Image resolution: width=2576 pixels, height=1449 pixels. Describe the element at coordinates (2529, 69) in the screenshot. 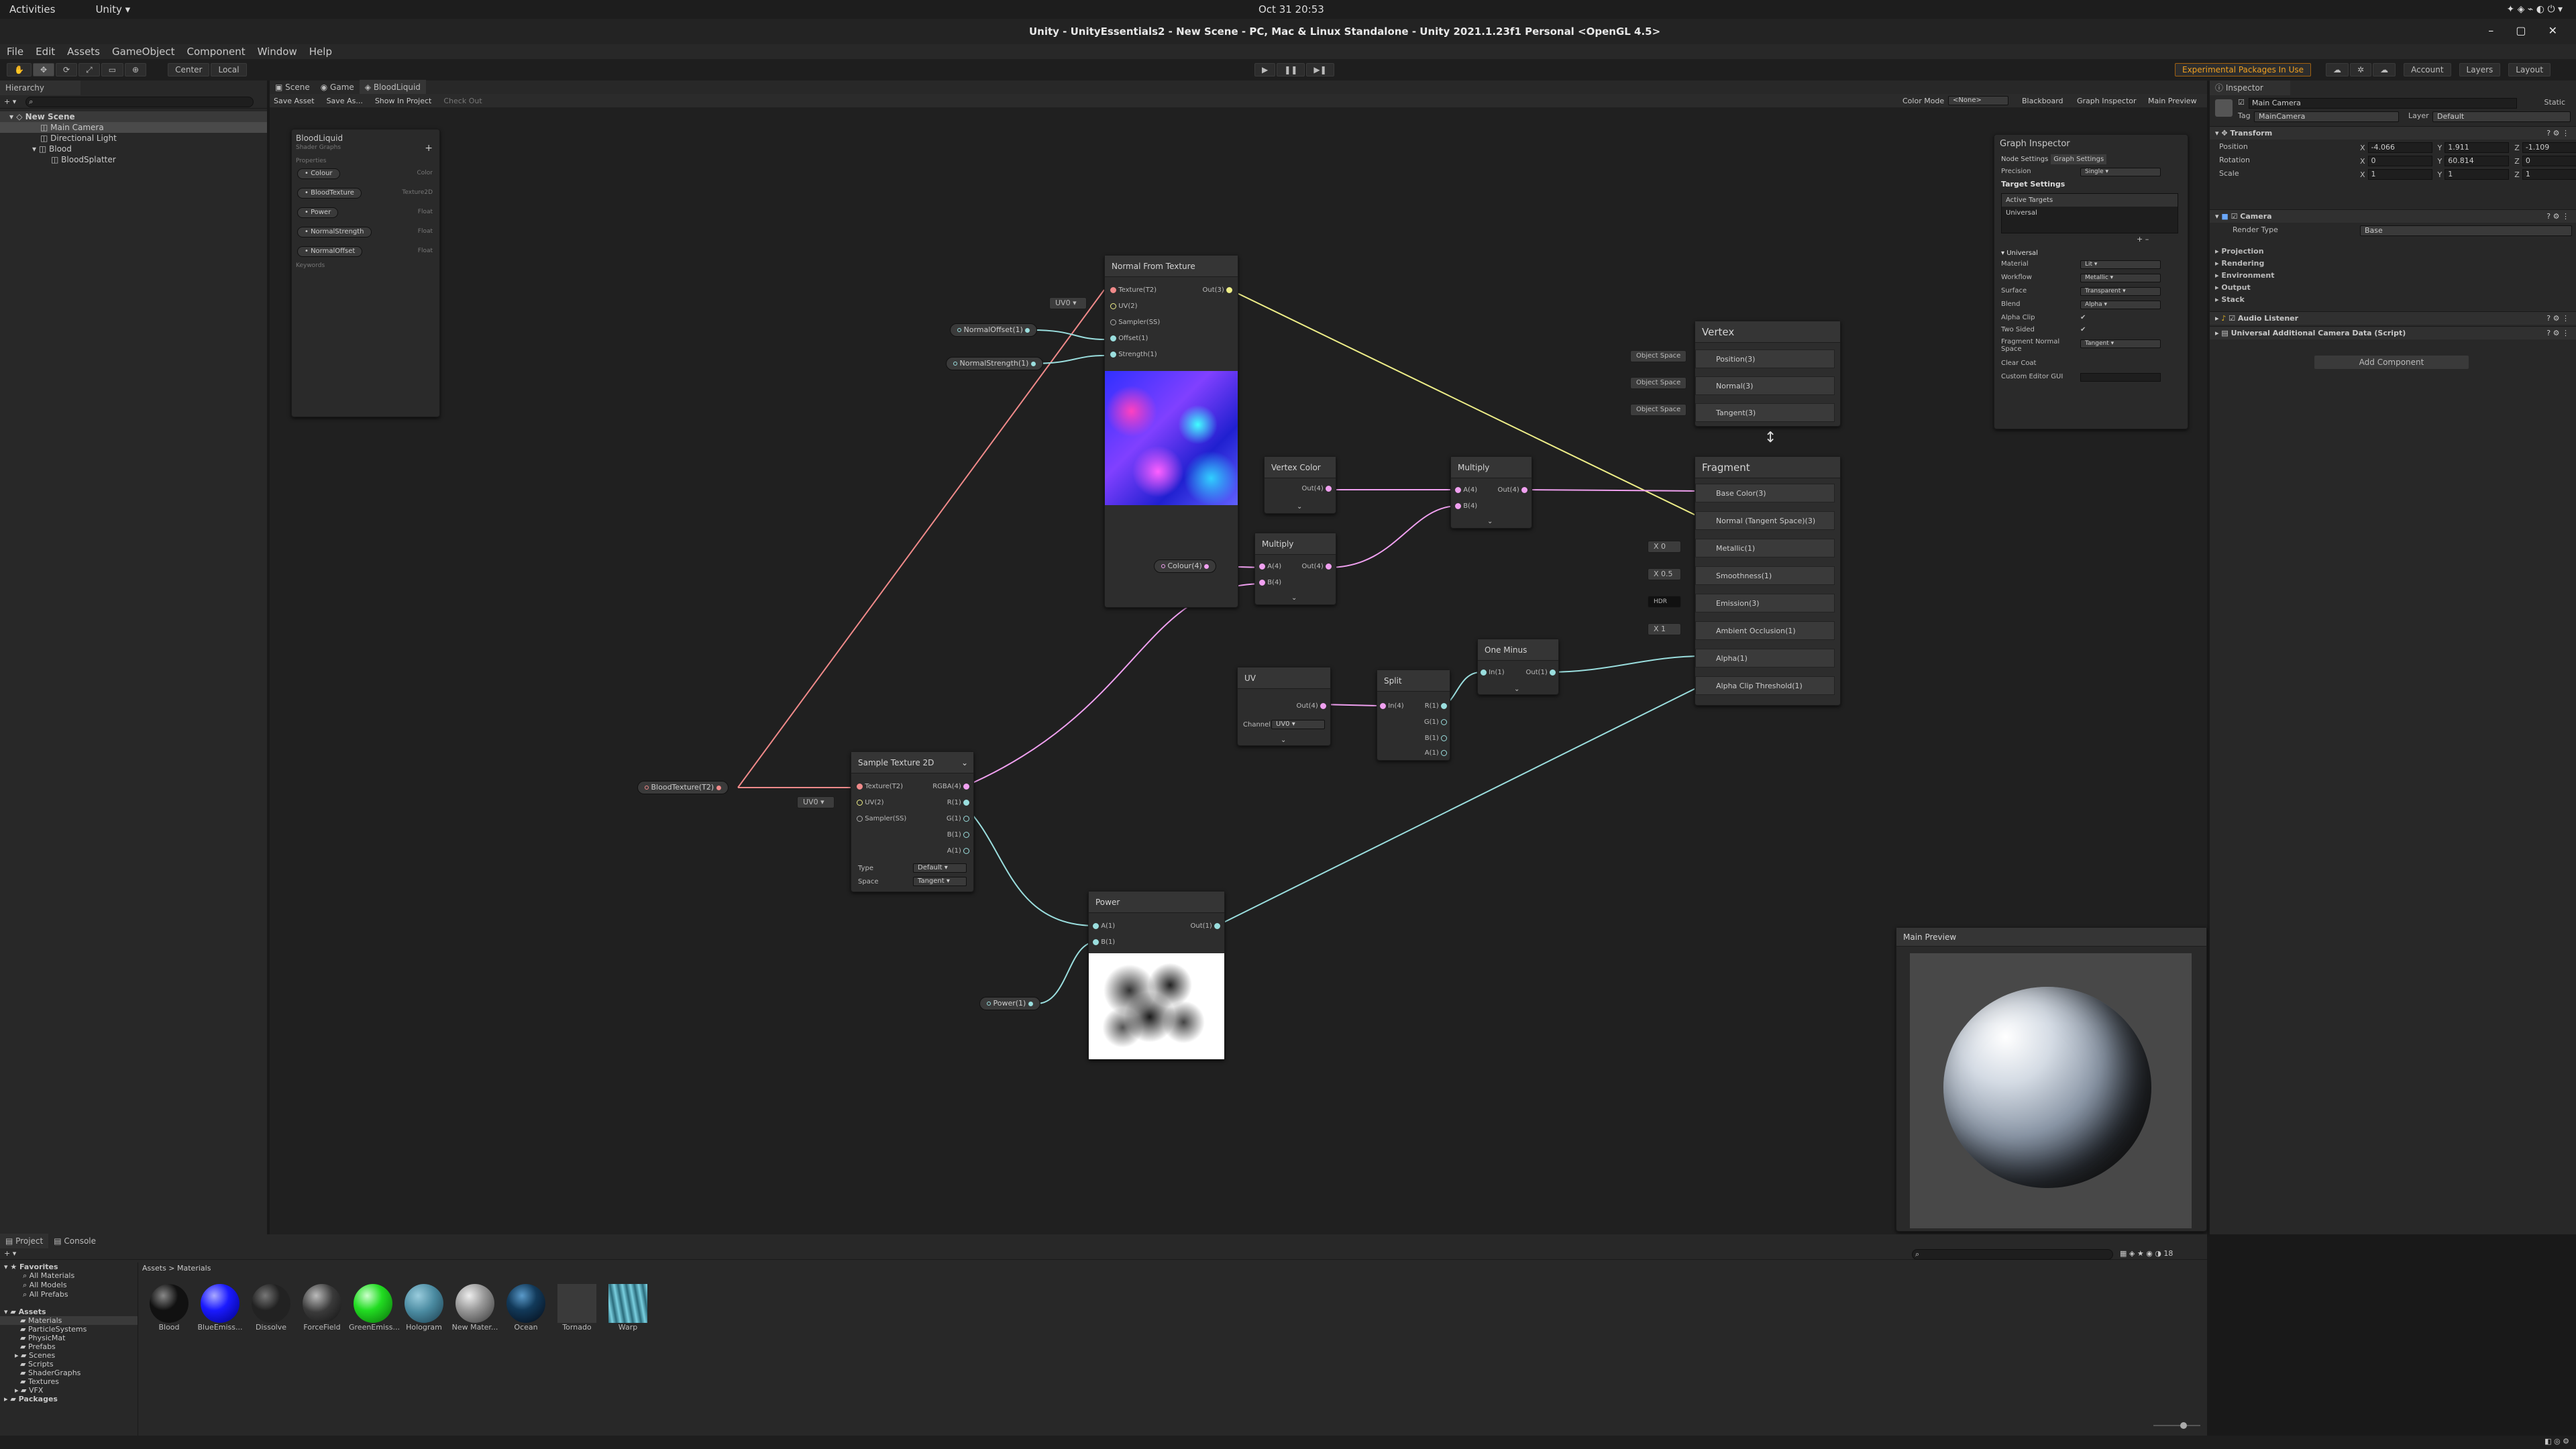

I see `layout-dropdown: Layout` at that location.